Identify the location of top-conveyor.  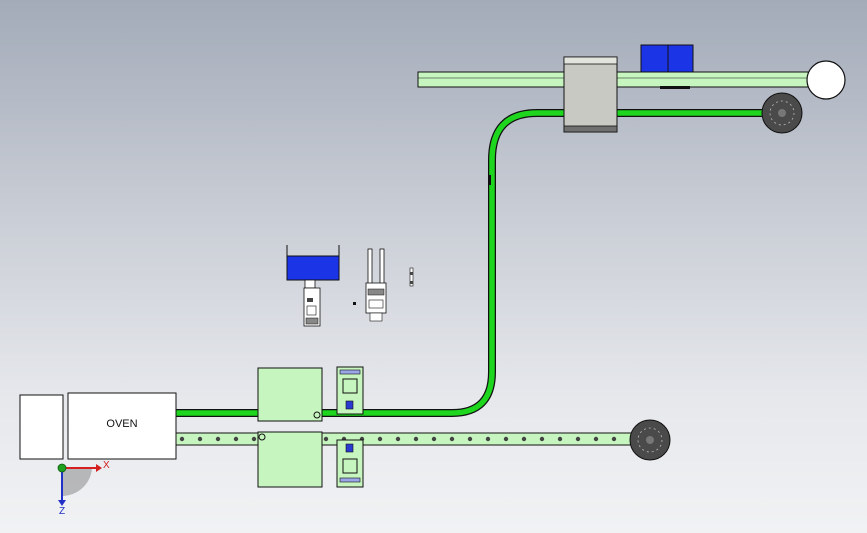
(631, 72).